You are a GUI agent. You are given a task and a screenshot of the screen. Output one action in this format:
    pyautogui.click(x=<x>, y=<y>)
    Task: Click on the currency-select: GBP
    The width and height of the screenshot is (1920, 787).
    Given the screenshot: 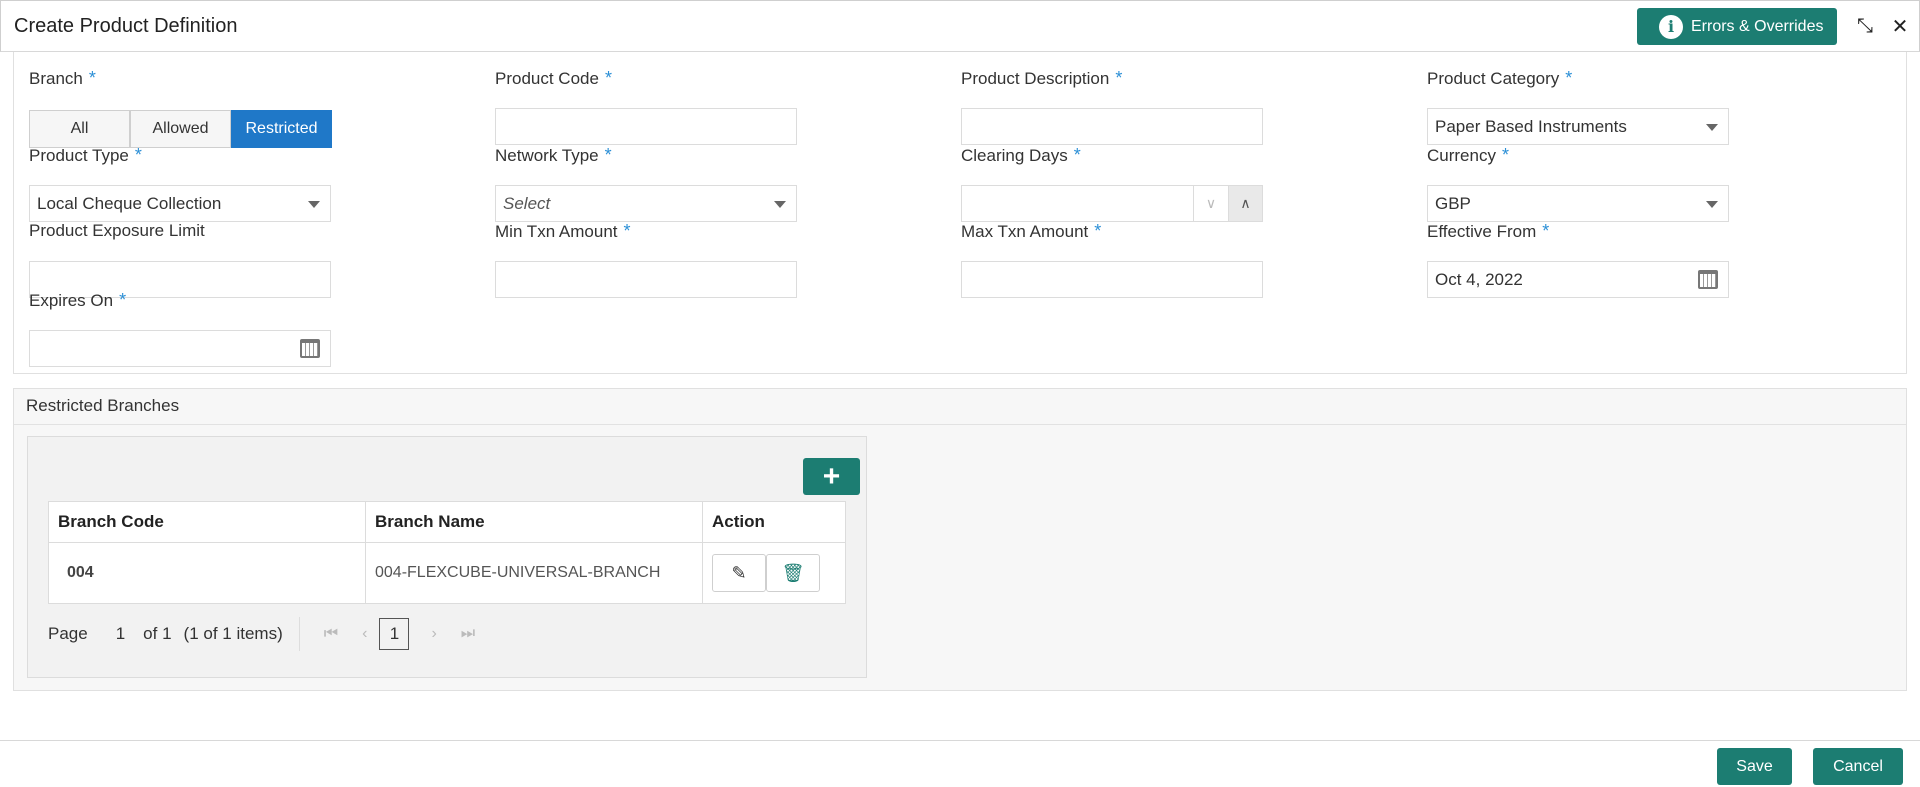 What is the action you would take?
    pyautogui.click(x=1578, y=203)
    